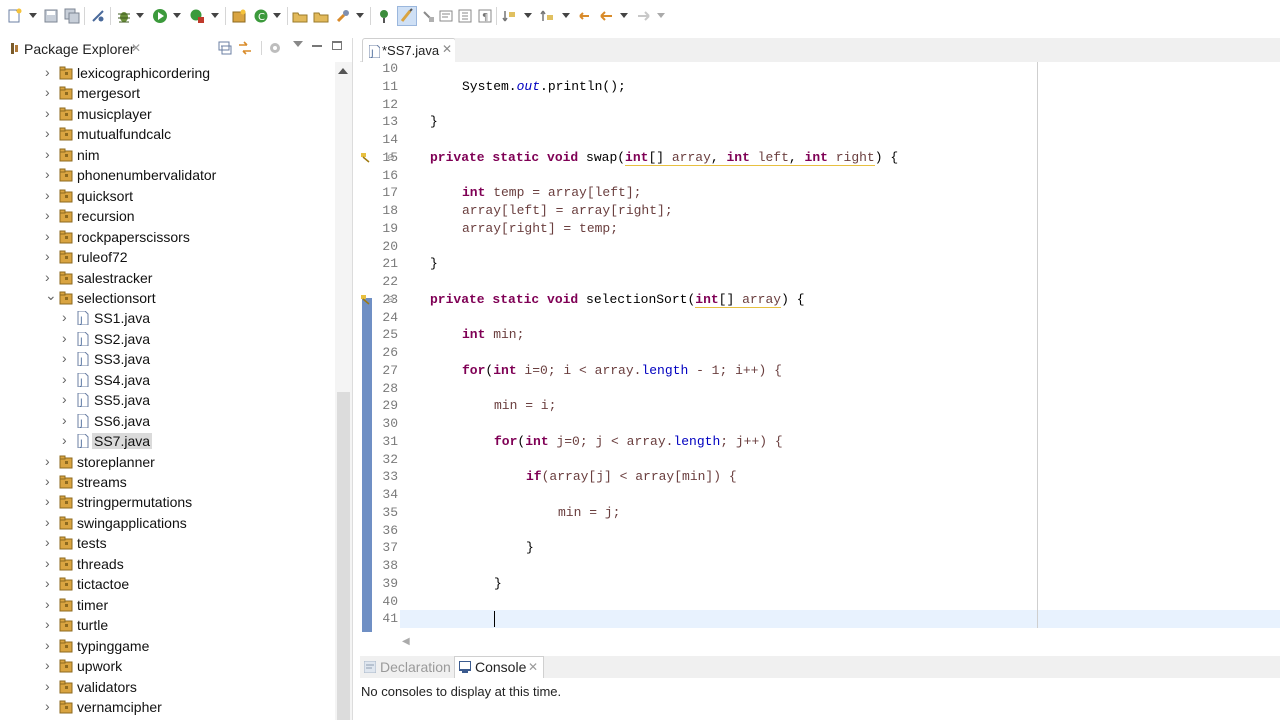 Image resolution: width=1280 pixels, height=720 pixels. I want to click on new-java-project-icon, so click(239, 16).